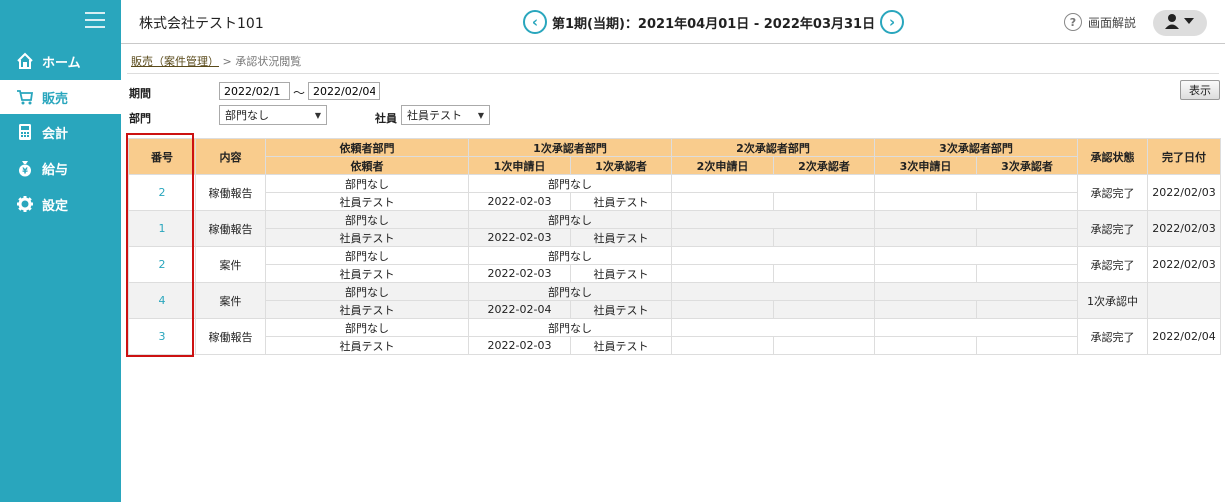  Describe the element at coordinates (535, 22) in the screenshot. I see `prev-period-button: ‹` at that location.